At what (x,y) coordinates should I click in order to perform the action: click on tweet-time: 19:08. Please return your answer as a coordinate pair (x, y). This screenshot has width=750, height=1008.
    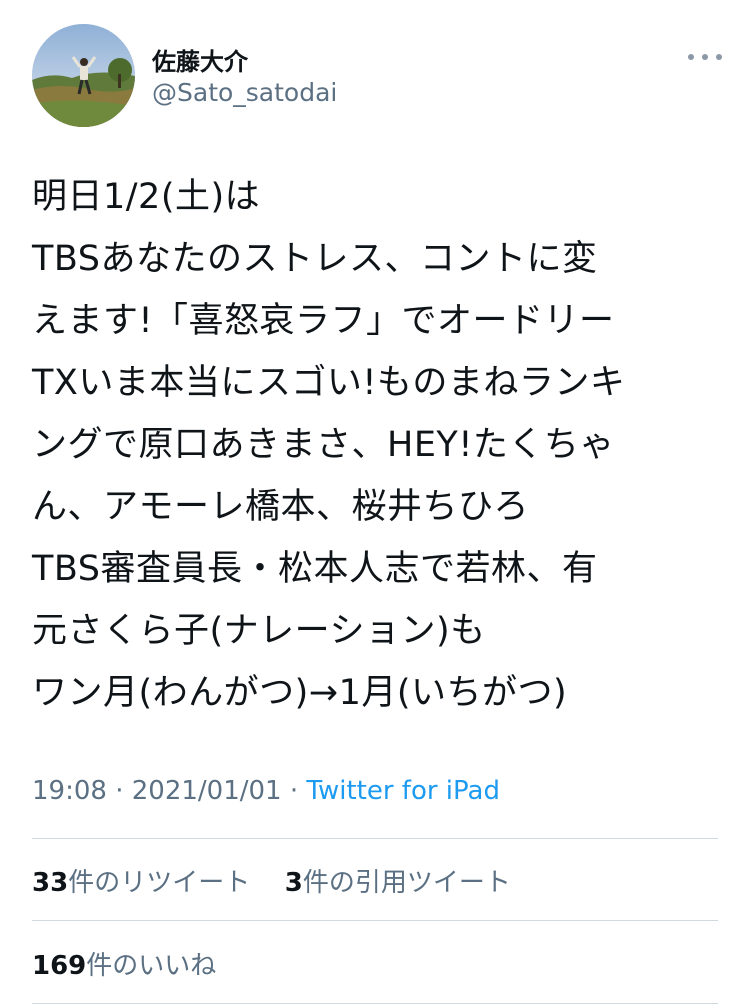
    Looking at the image, I should click on (69, 791).